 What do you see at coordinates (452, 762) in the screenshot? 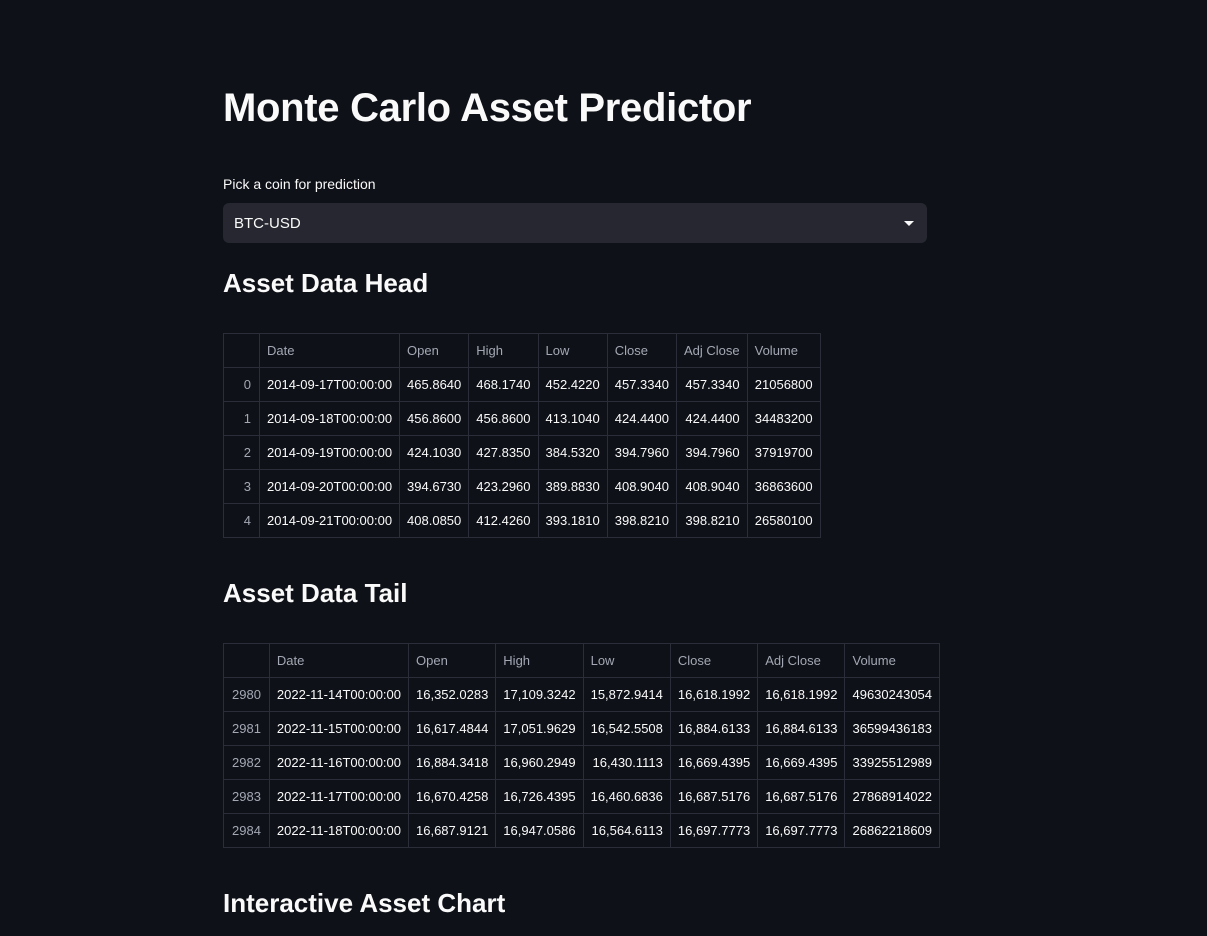
I see `cell-open: 16,884.3418` at bounding box center [452, 762].